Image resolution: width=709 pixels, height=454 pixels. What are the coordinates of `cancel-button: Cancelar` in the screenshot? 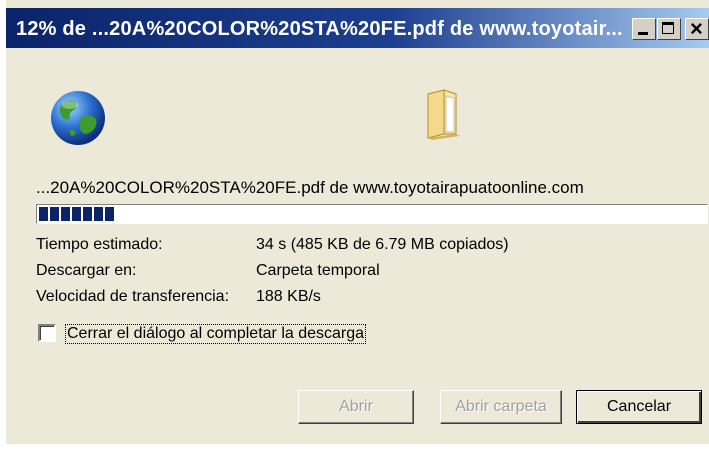 It's located at (639, 407).